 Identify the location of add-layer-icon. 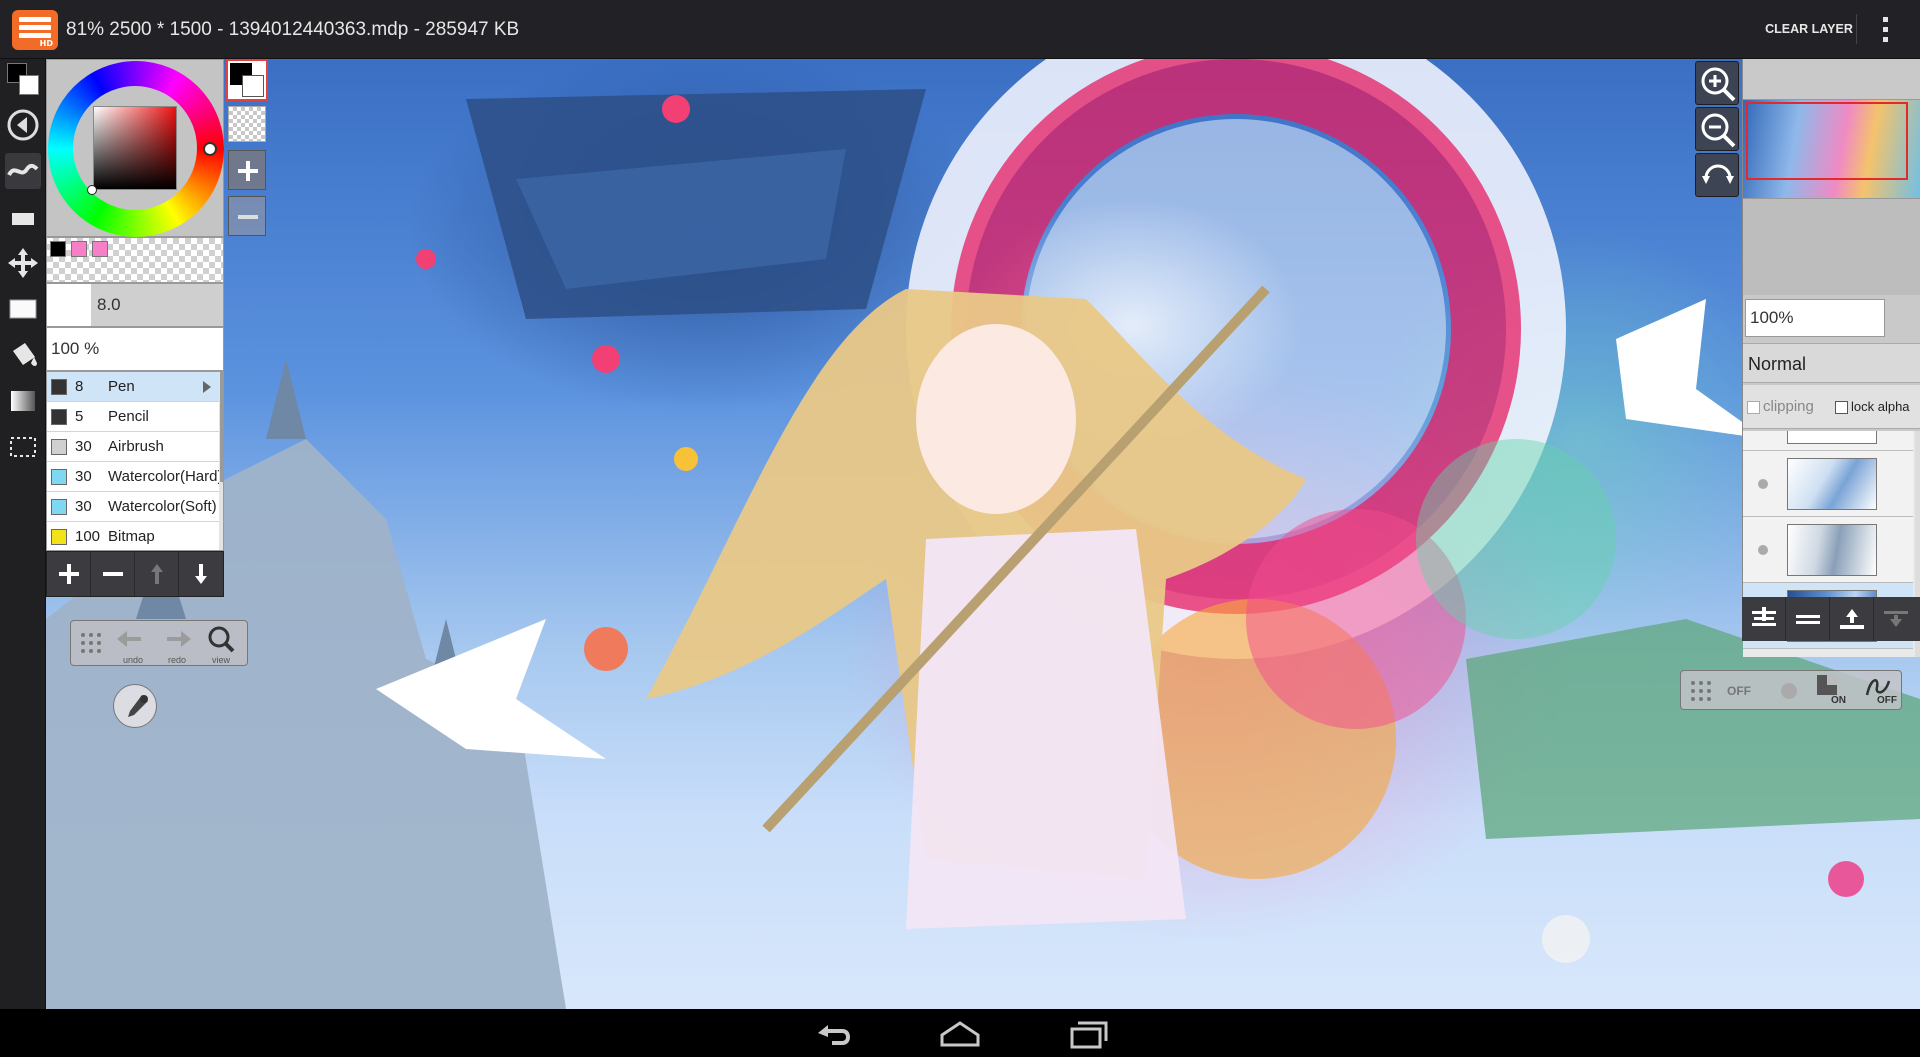
(1764, 619).